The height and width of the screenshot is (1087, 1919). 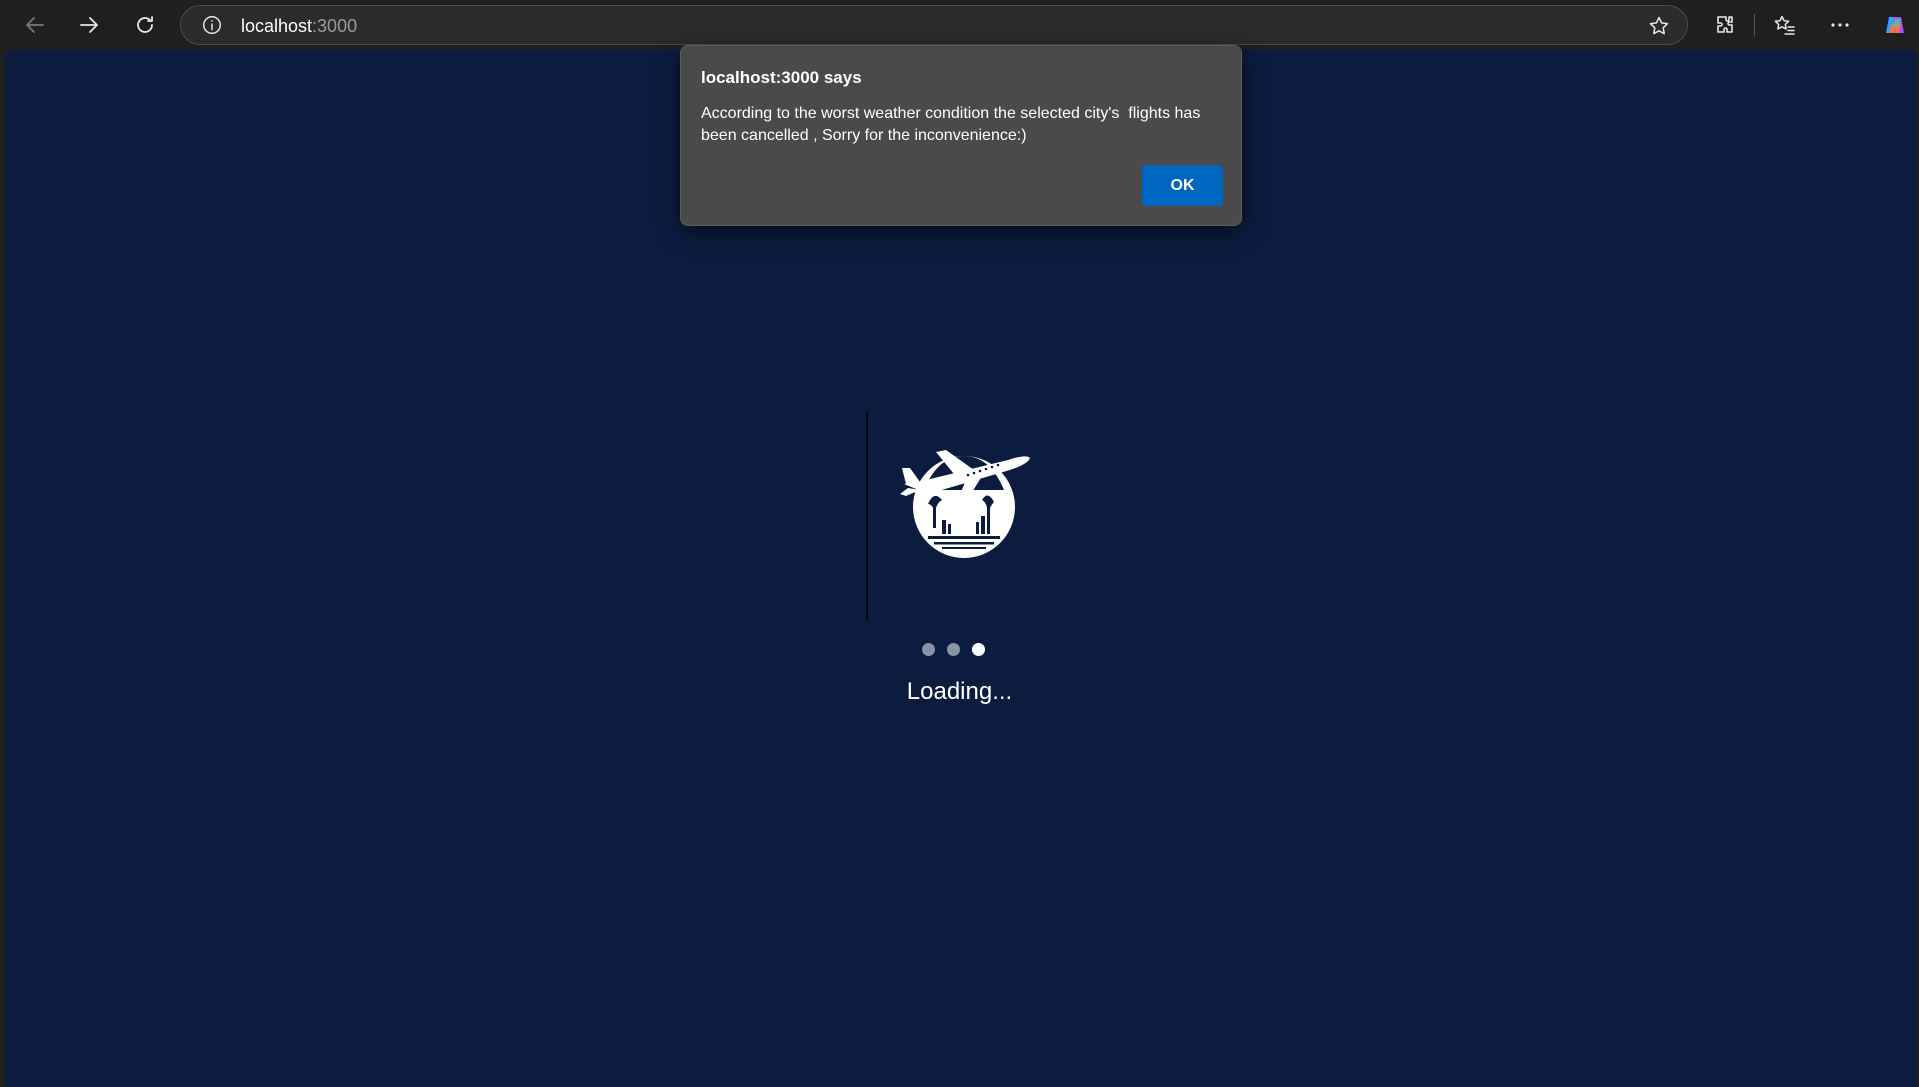 What do you see at coordinates (1182, 185) in the screenshot?
I see `dialog-ok-button: OK` at bounding box center [1182, 185].